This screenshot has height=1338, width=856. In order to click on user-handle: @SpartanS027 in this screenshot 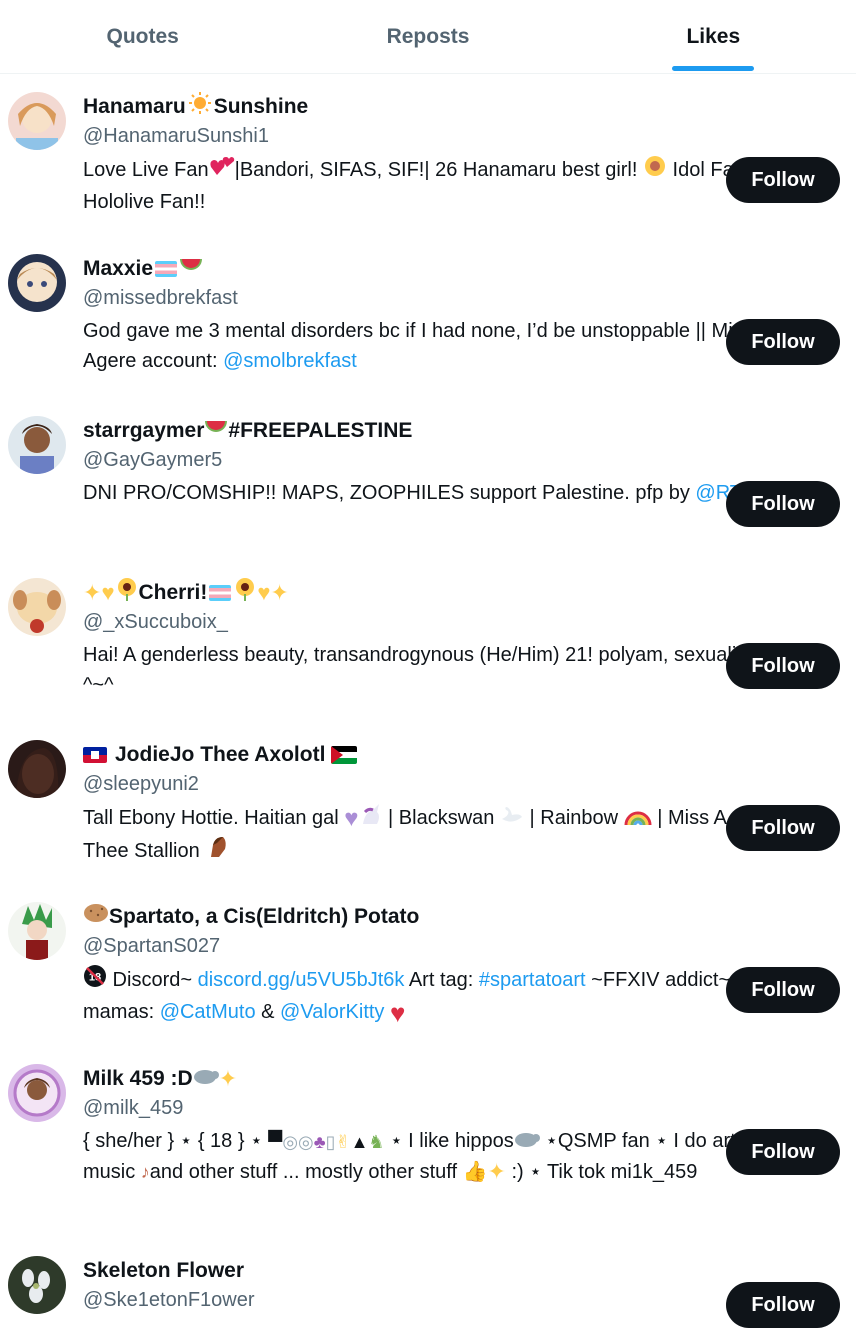, I will do `click(152, 946)`.